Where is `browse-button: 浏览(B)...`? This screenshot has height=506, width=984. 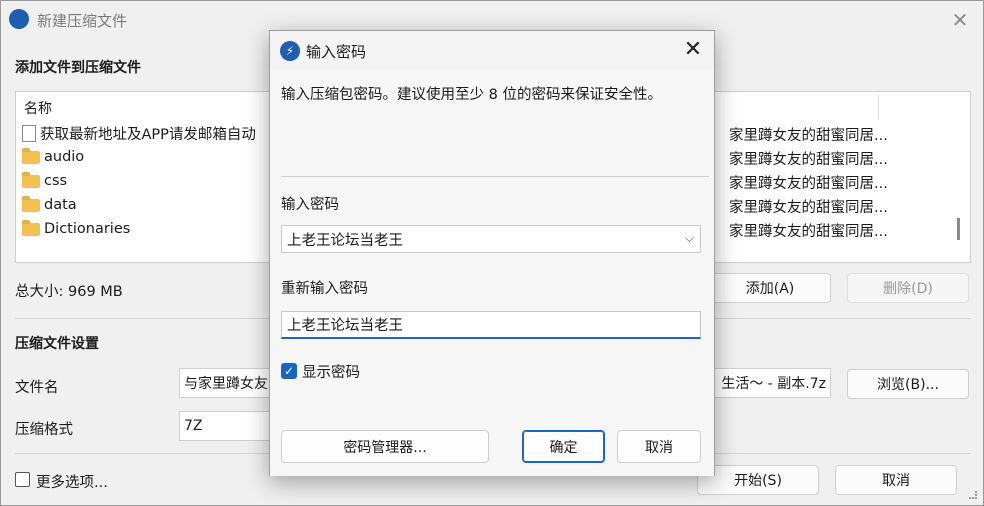 browse-button: 浏览(B)... is located at coordinates (908, 384).